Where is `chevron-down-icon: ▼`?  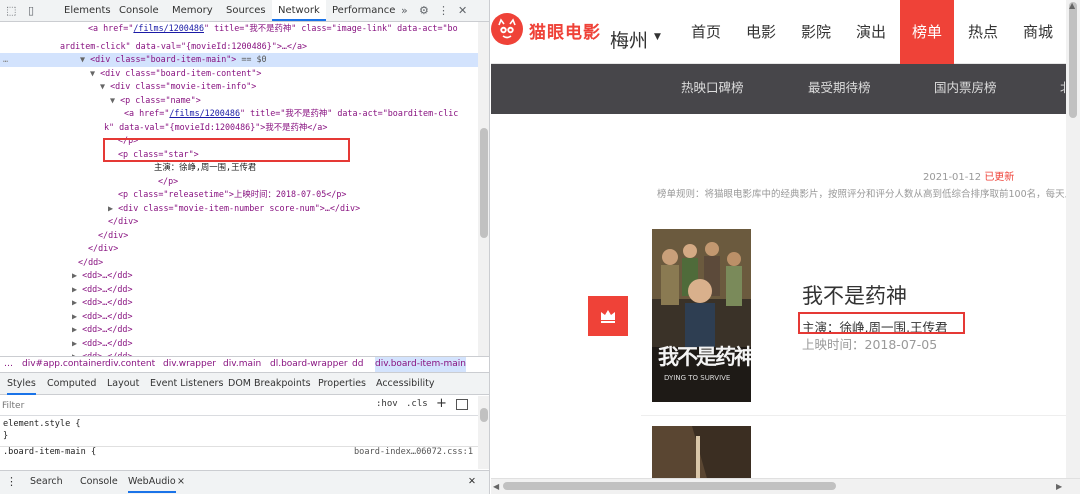 chevron-down-icon: ▼ is located at coordinates (657, 37).